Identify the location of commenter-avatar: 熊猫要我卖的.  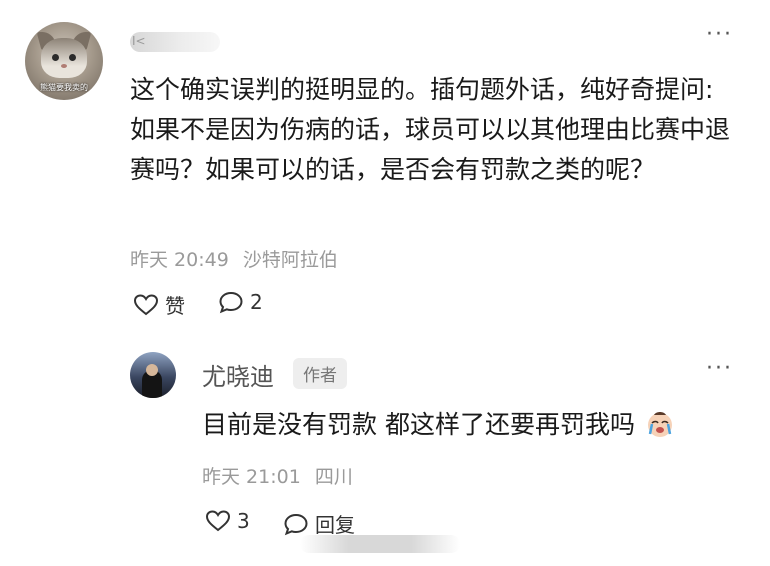
(64, 61).